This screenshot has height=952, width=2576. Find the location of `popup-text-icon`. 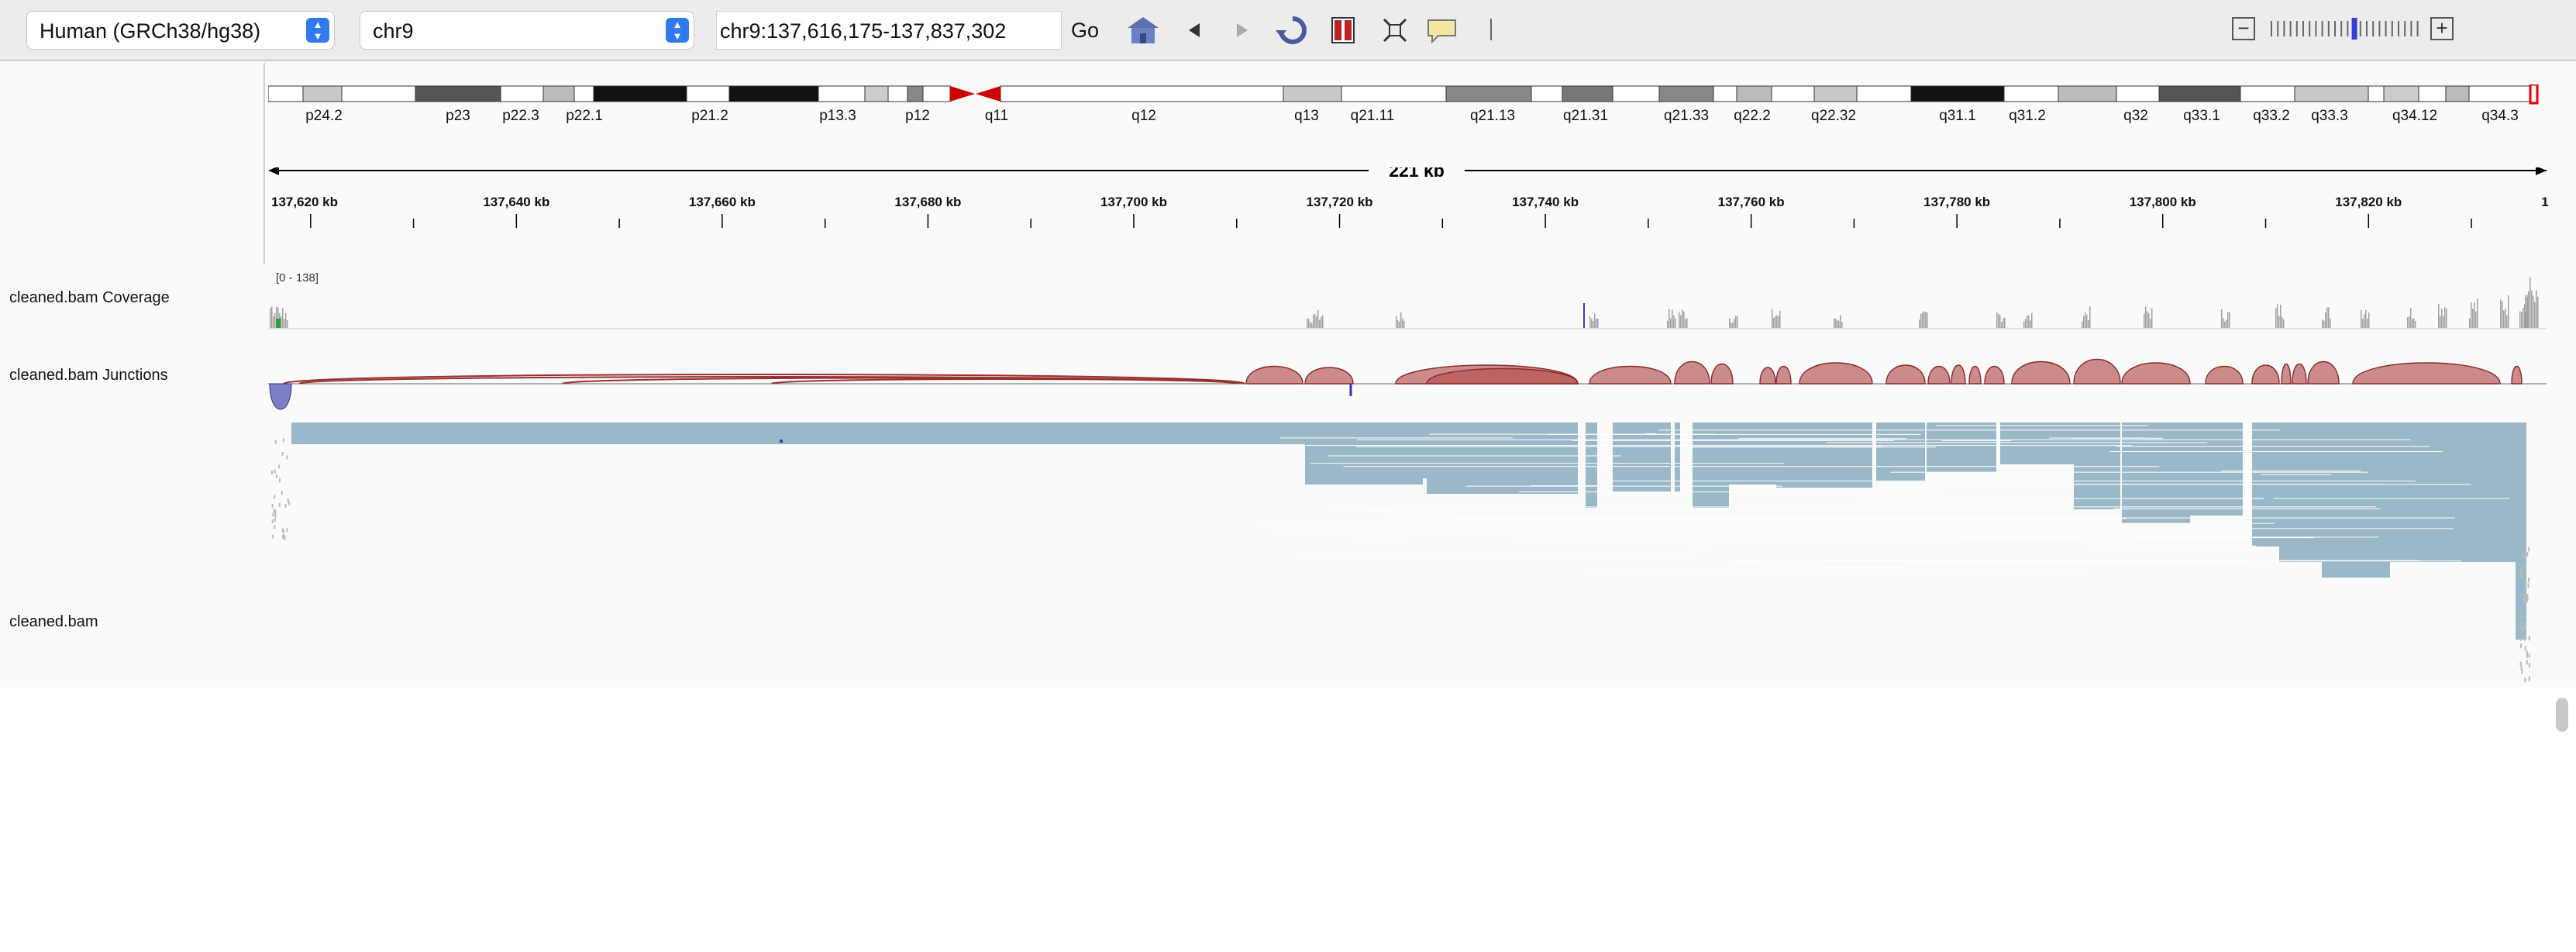

popup-text-icon is located at coordinates (1442, 31).